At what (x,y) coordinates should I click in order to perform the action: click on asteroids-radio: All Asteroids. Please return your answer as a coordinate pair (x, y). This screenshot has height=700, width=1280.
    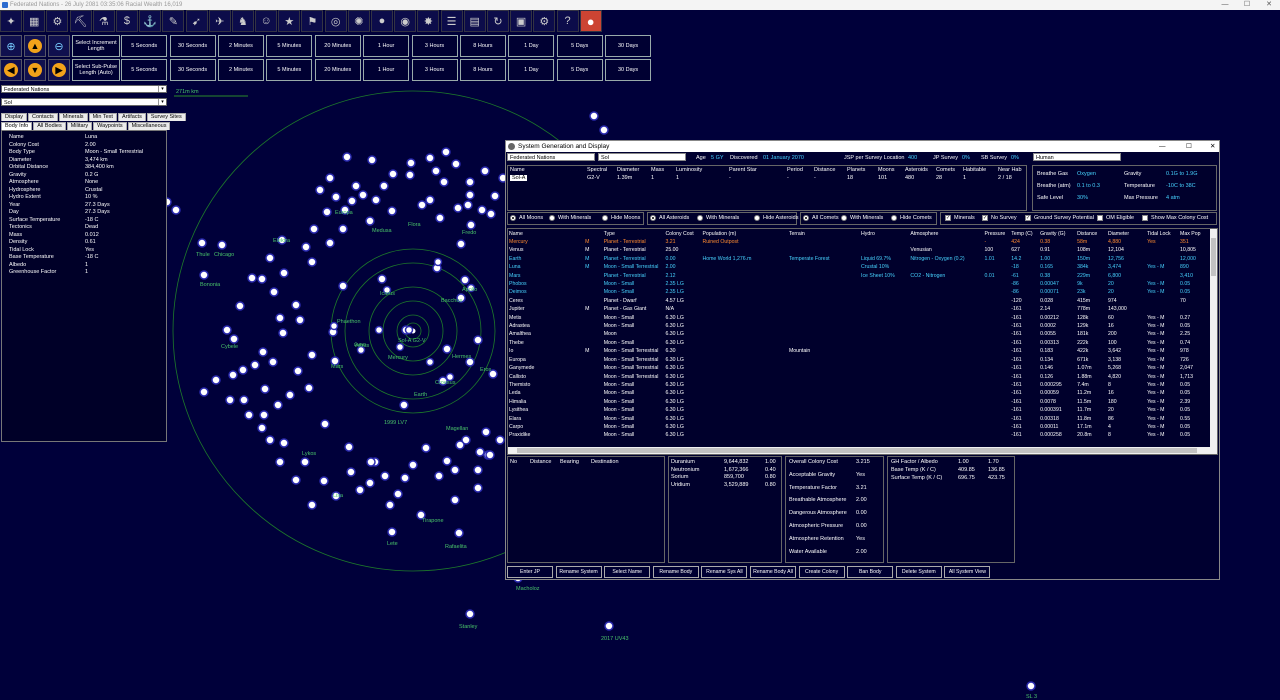
    Looking at the image, I should click on (669, 218).